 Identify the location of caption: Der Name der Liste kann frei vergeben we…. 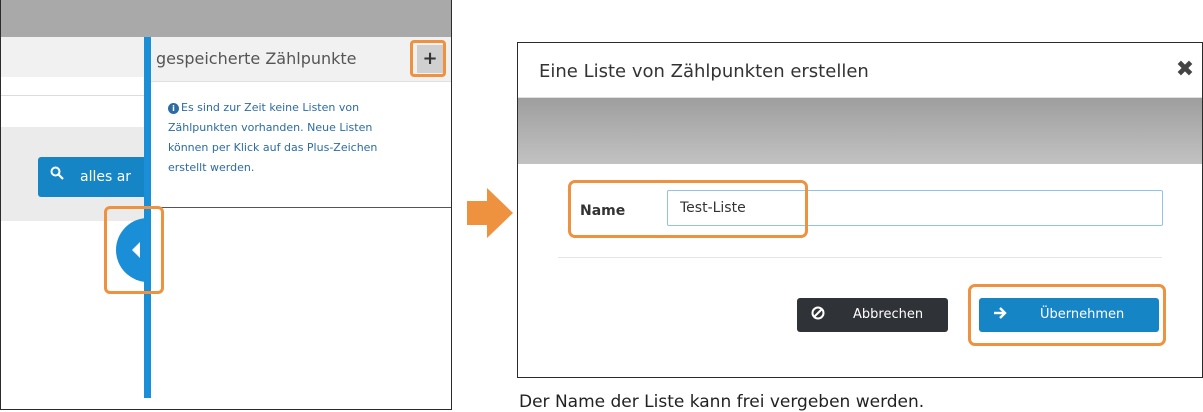
(722, 402).